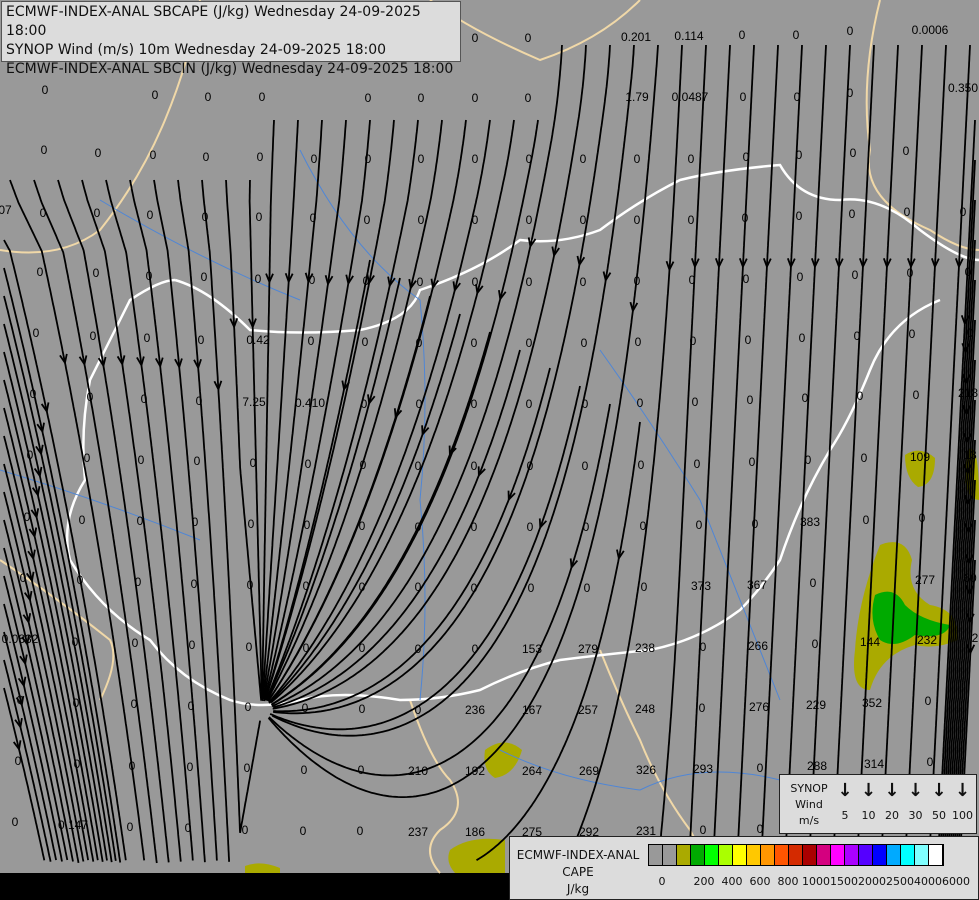  Describe the element at coordinates (975, 638) in the screenshot. I see `cape-value-label: 2` at that location.